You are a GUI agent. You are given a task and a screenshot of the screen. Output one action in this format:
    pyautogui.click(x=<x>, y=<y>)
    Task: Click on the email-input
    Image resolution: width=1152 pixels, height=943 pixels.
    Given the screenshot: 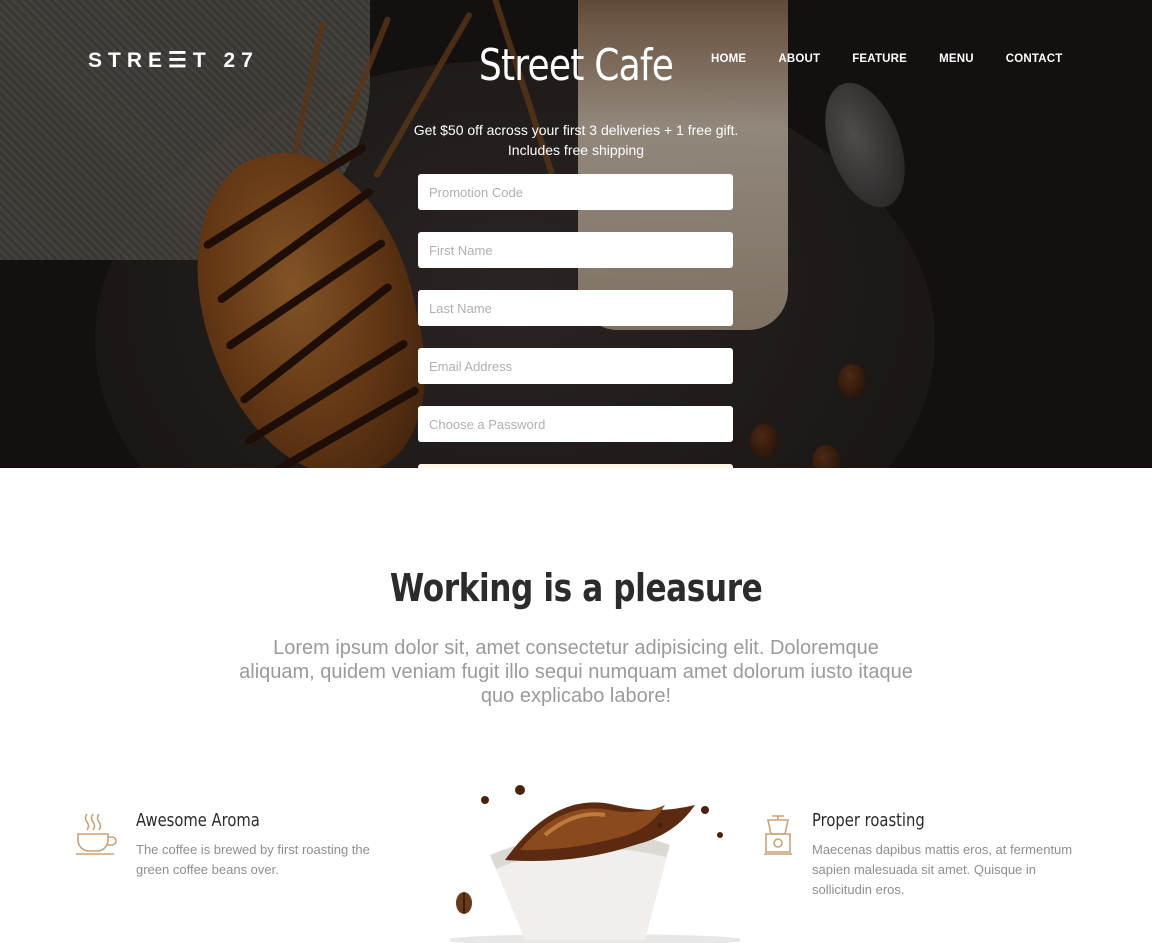 What is the action you would take?
    pyautogui.click(x=575, y=366)
    